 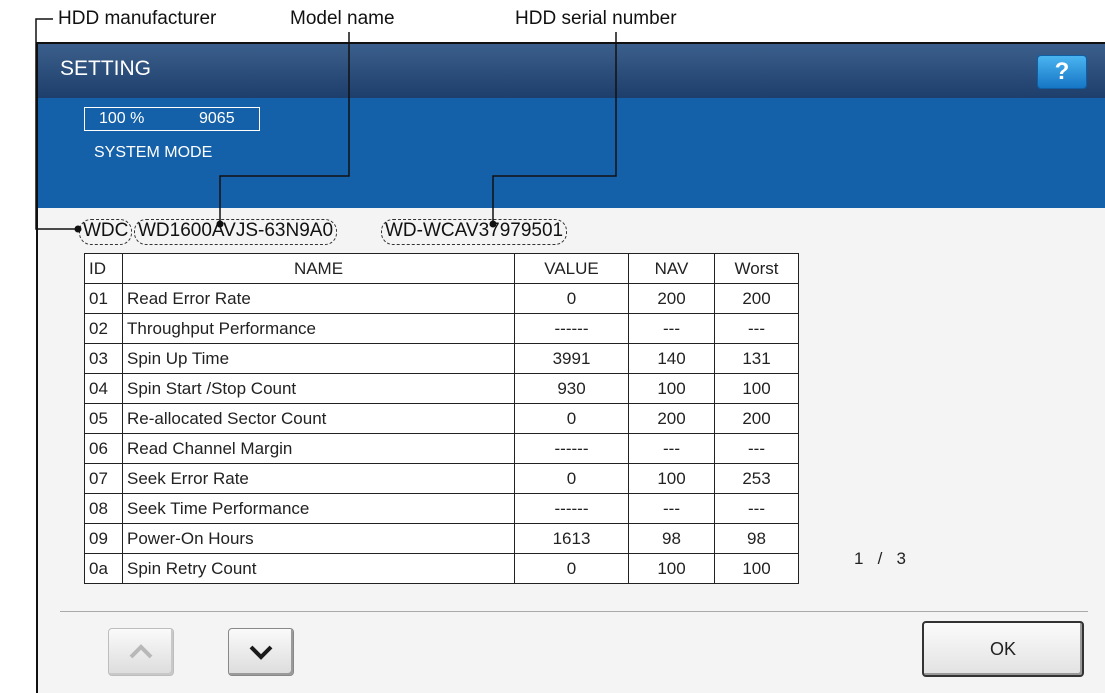 I want to click on cell-name: Read Channel Margin, so click(x=318, y=448).